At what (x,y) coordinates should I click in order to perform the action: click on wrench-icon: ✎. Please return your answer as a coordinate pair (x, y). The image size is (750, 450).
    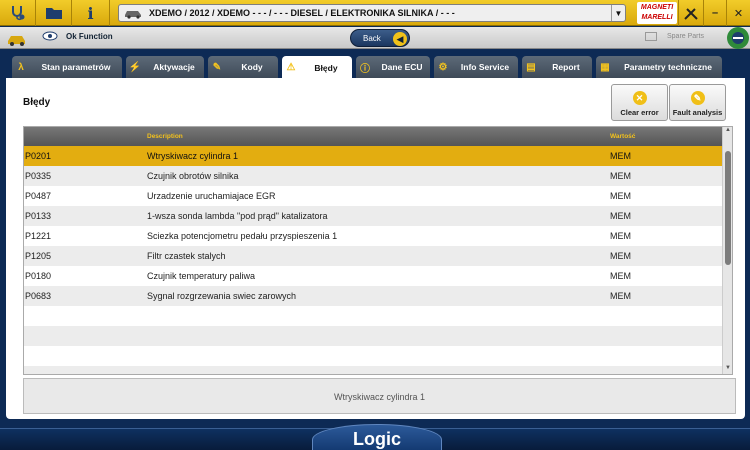
    Looking at the image, I should click on (217, 67).